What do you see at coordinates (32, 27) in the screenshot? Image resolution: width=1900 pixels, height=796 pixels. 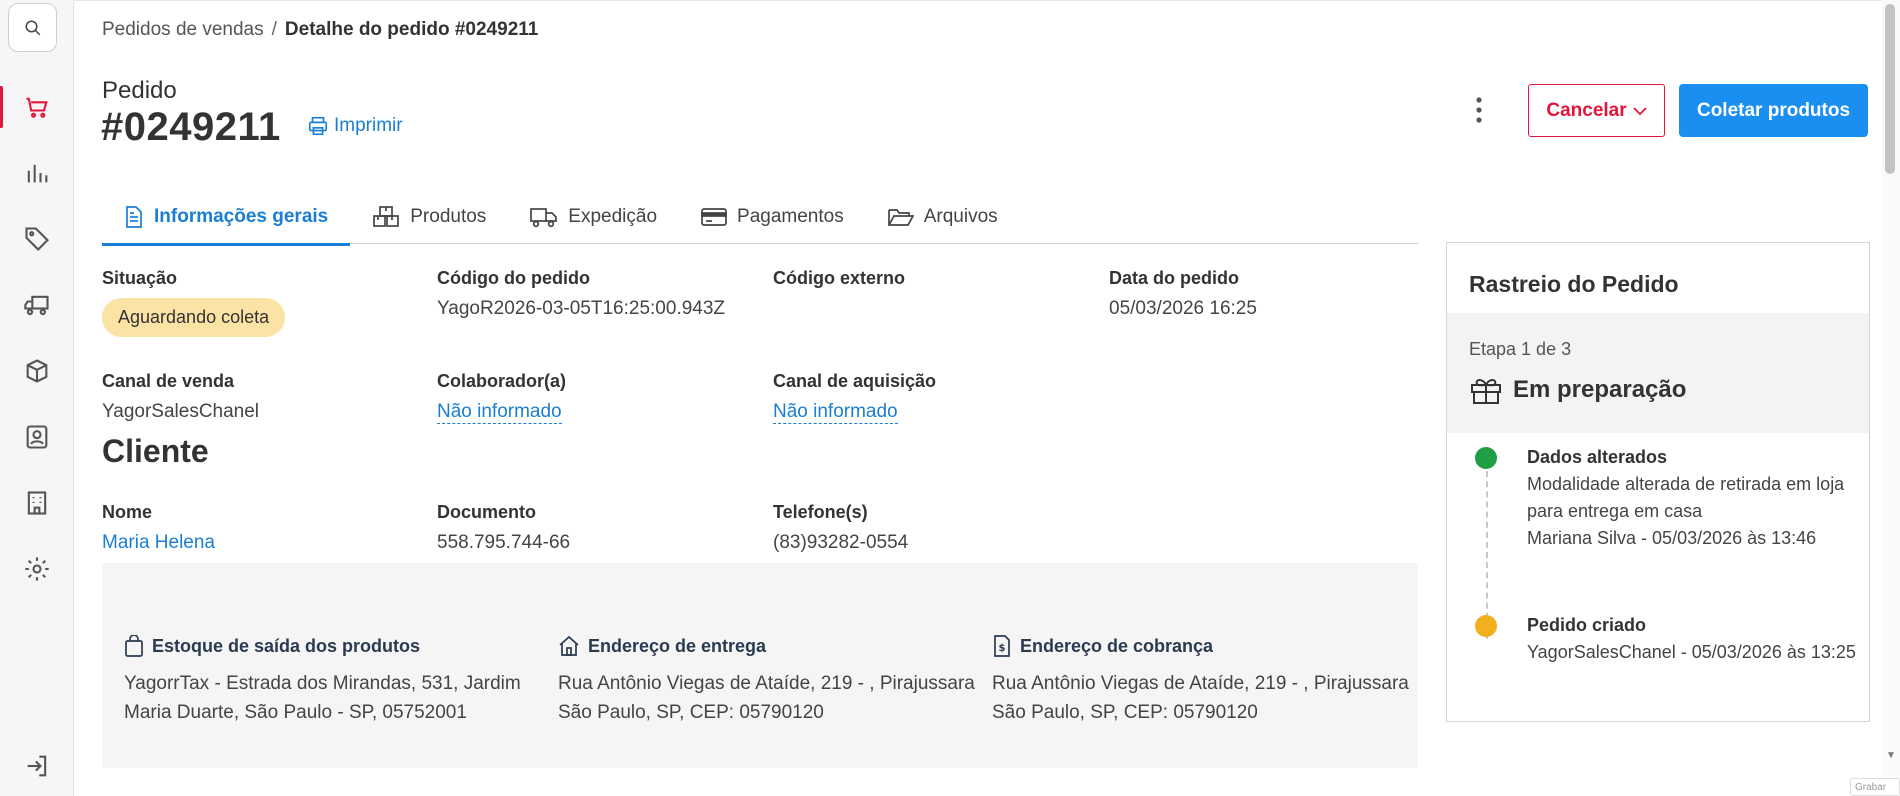 I see `search-button` at bounding box center [32, 27].